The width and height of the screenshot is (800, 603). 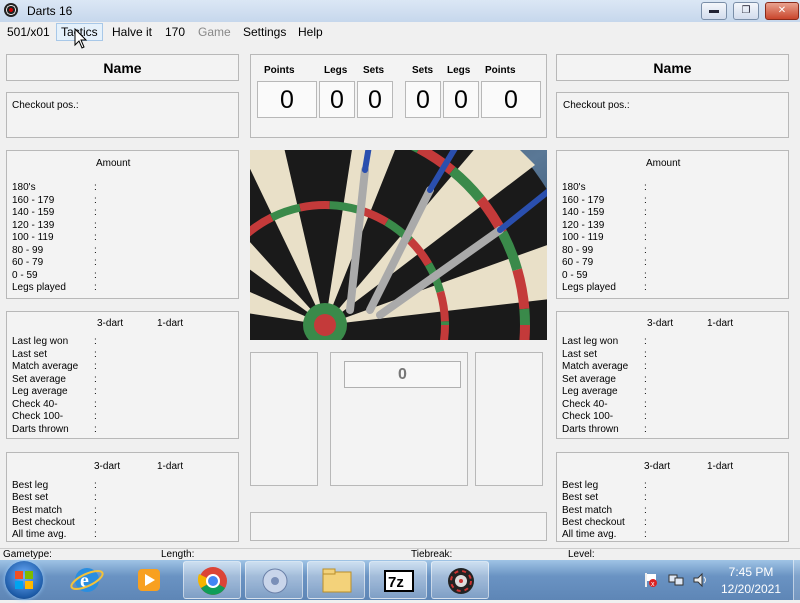 I want to click on left-best-row-label: All time avg., so click(x=39, y=535).